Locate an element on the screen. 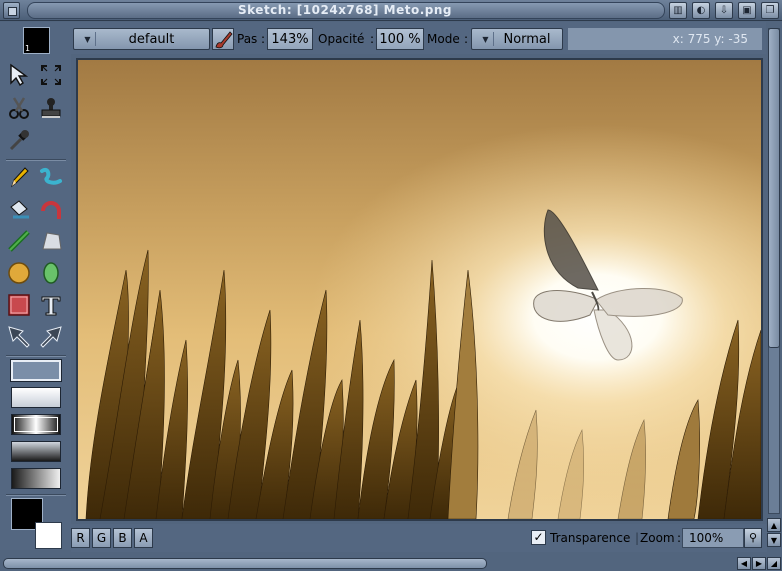 The width and height of the screenshot is (782, 571). paintbrush-icon is located at coordinates (224, 40).